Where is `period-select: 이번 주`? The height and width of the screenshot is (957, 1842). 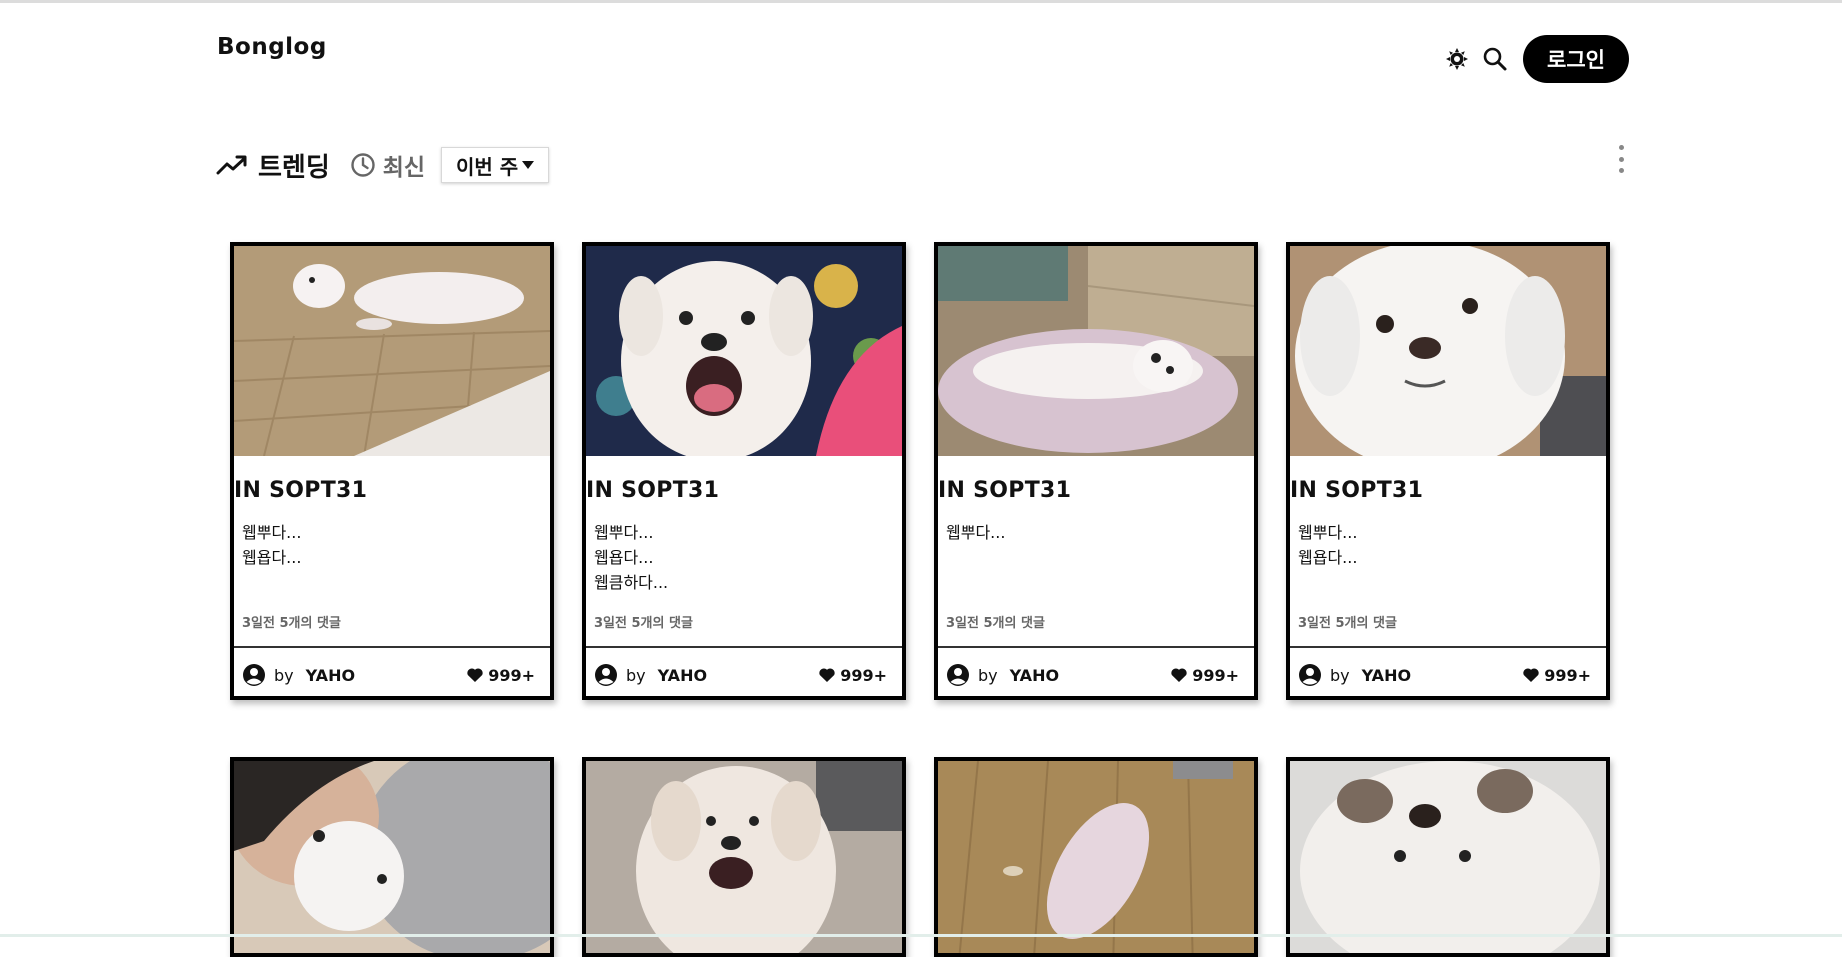
period-select: 이번 주 is located at coordinates (495, 165).